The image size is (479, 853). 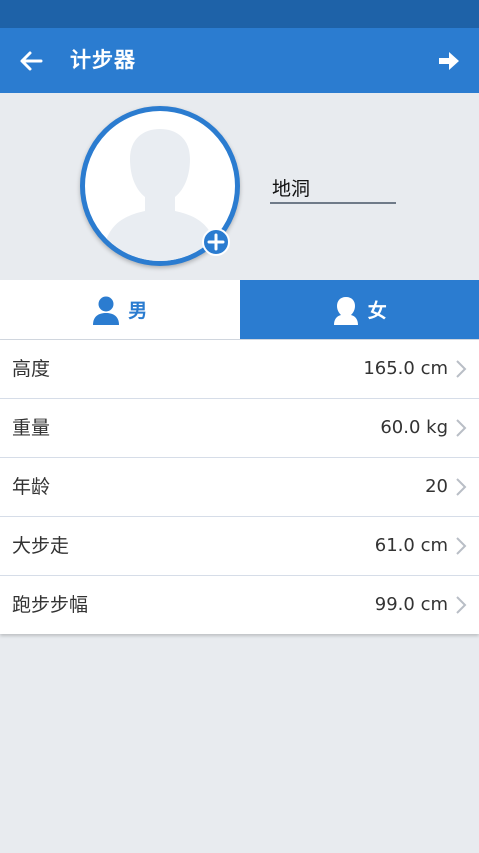 What do you see at coordinates (41, 546) in the screenshot?
I see `row-label: 大步走` at bounding box center [41, 546].